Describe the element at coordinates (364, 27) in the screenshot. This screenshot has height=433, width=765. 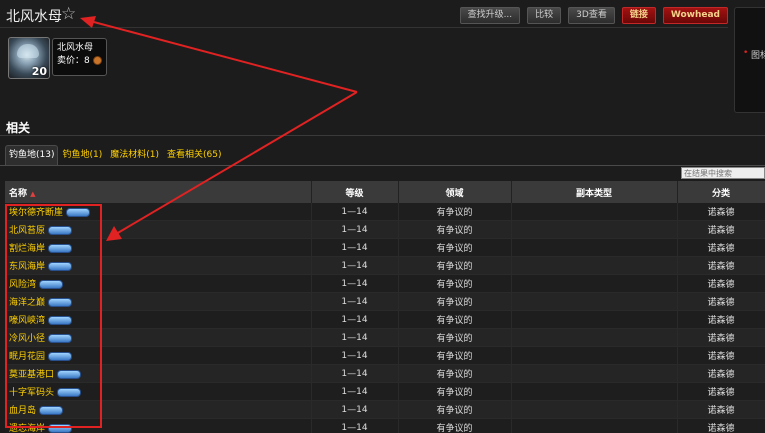
I see `title-divider` at that location.